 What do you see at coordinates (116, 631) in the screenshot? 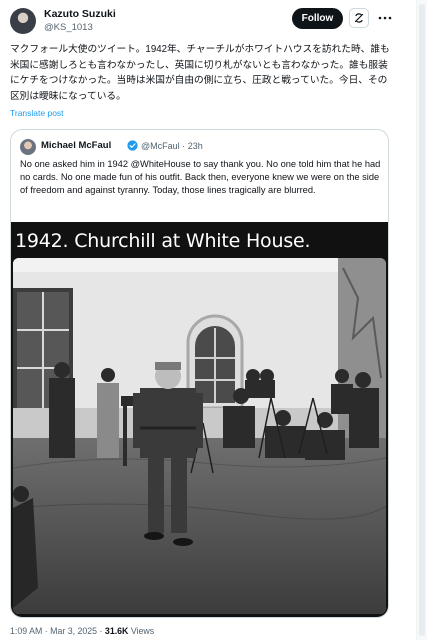
I see `views-count: 31.6K` at bounding box center [116, 631].